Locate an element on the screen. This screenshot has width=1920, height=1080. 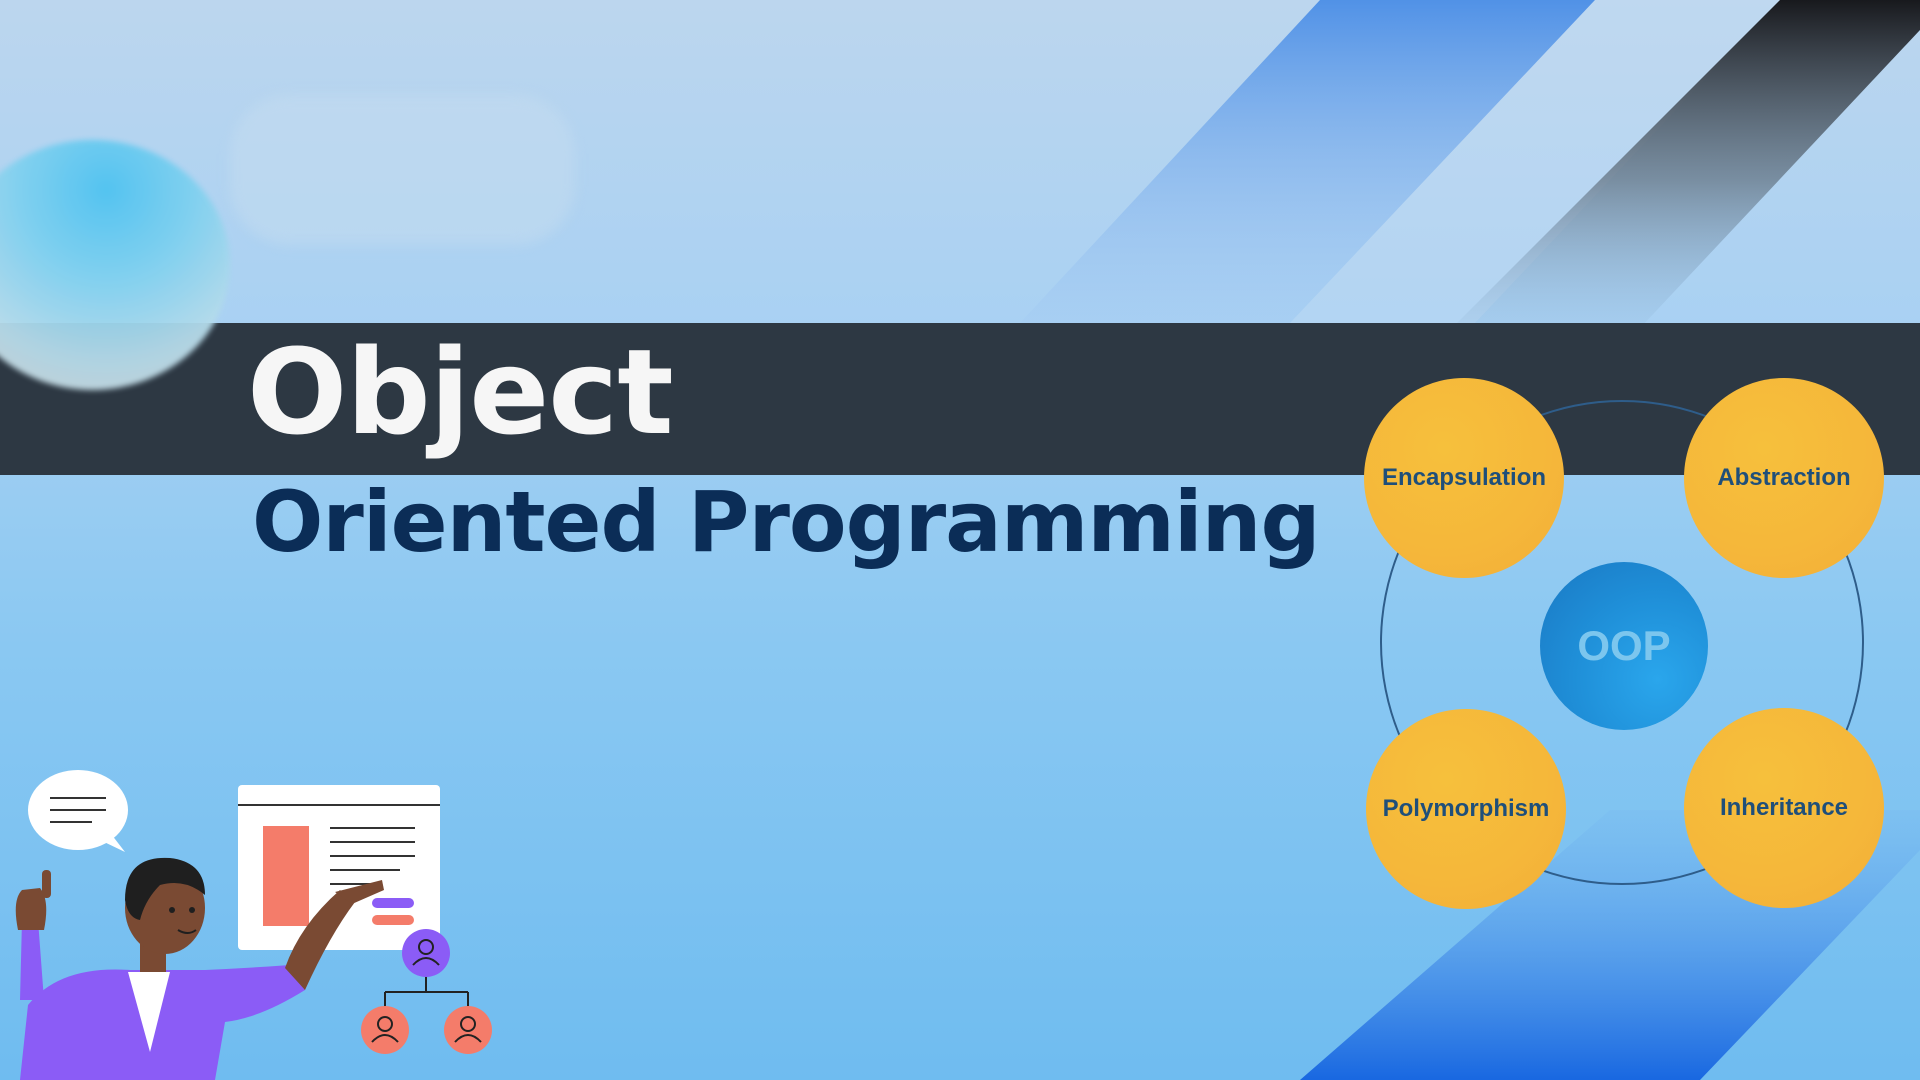
speech-bubble-icon is located at coordinates (78, 811).